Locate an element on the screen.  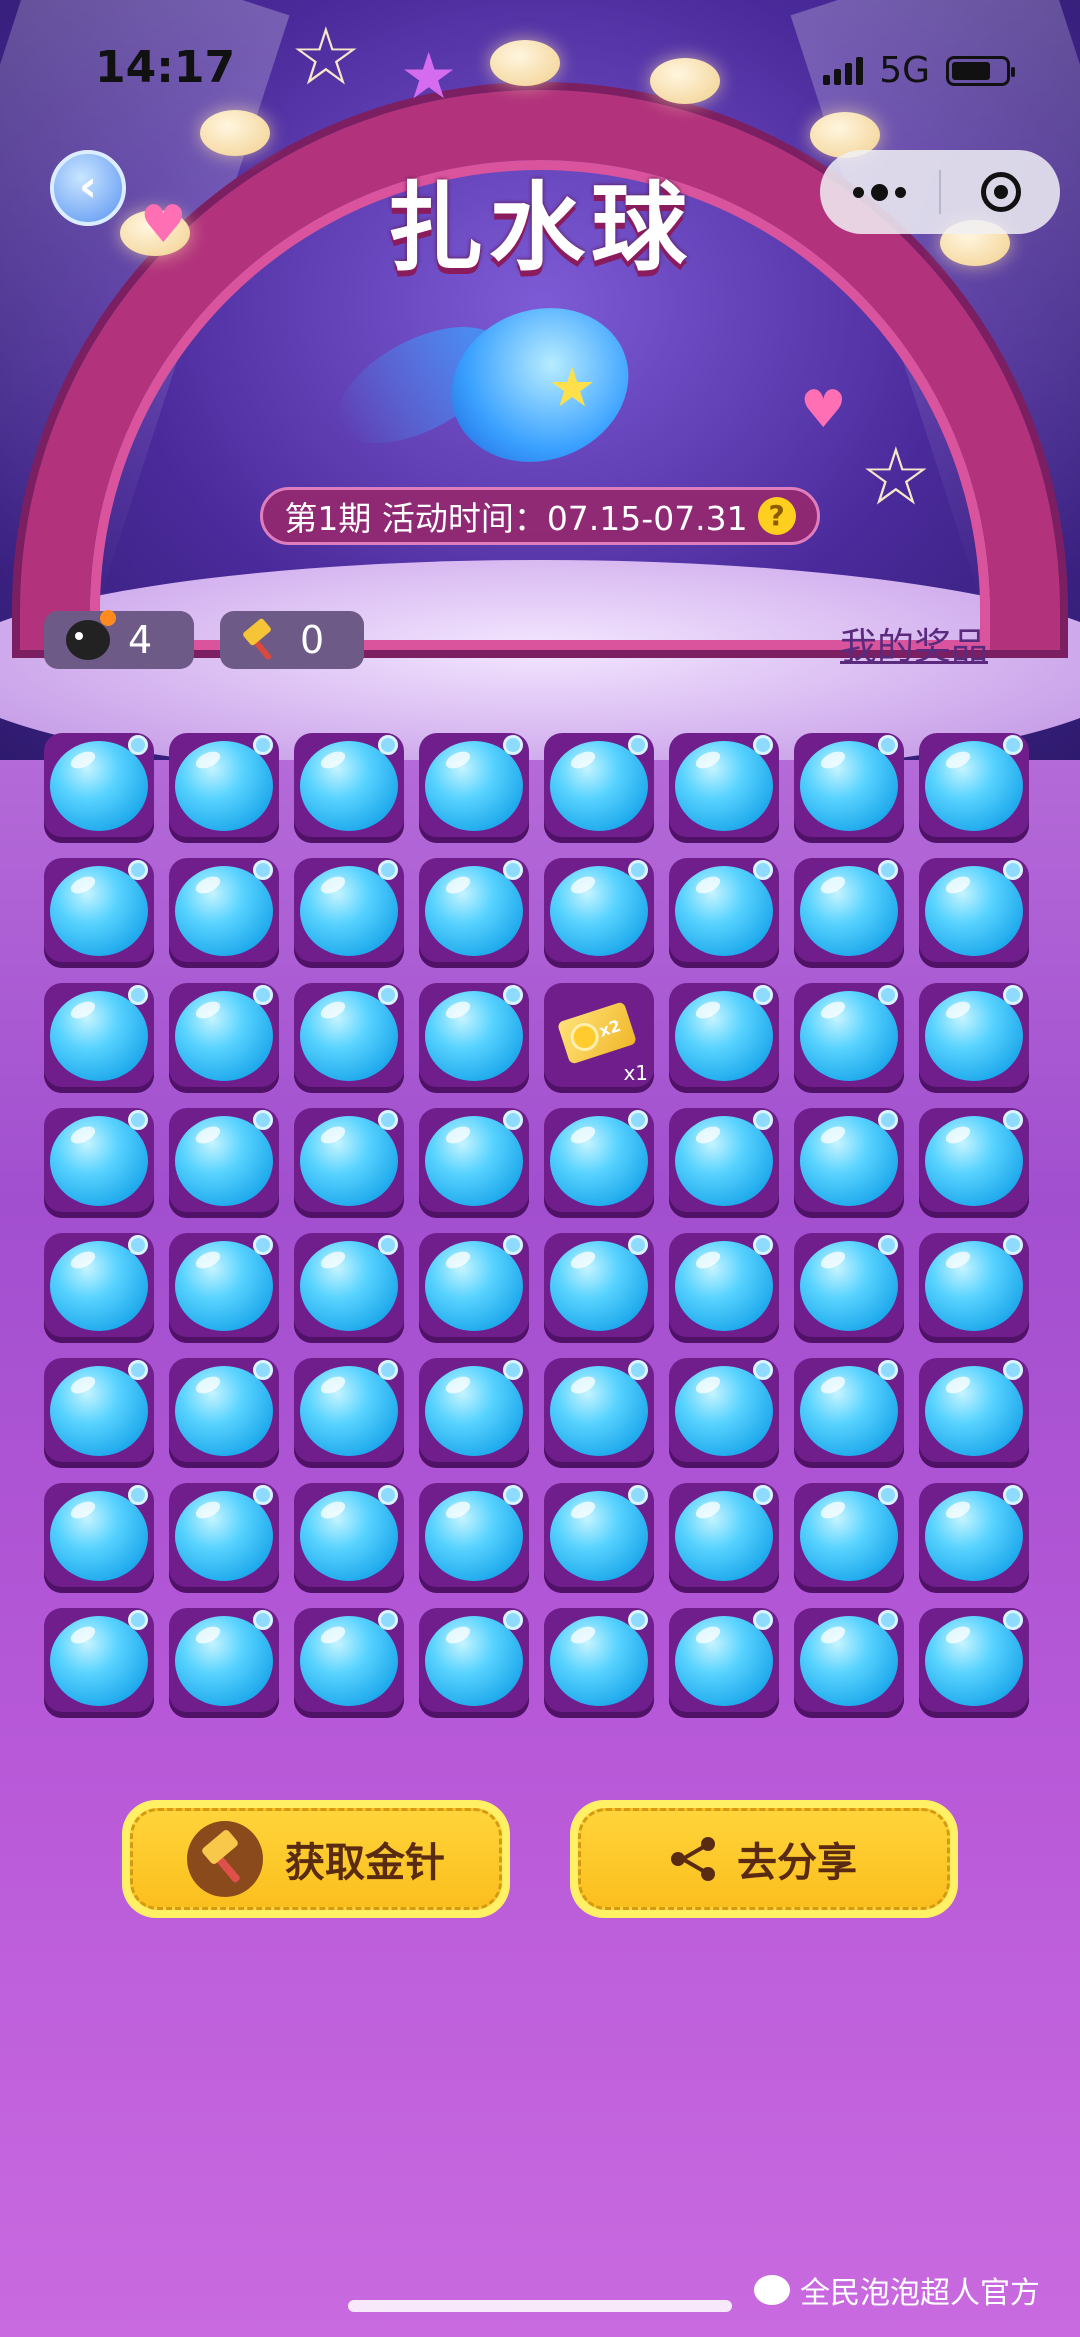
watermark-text: 全民泡泡超人官方 is located at coordinates (920, 2293).